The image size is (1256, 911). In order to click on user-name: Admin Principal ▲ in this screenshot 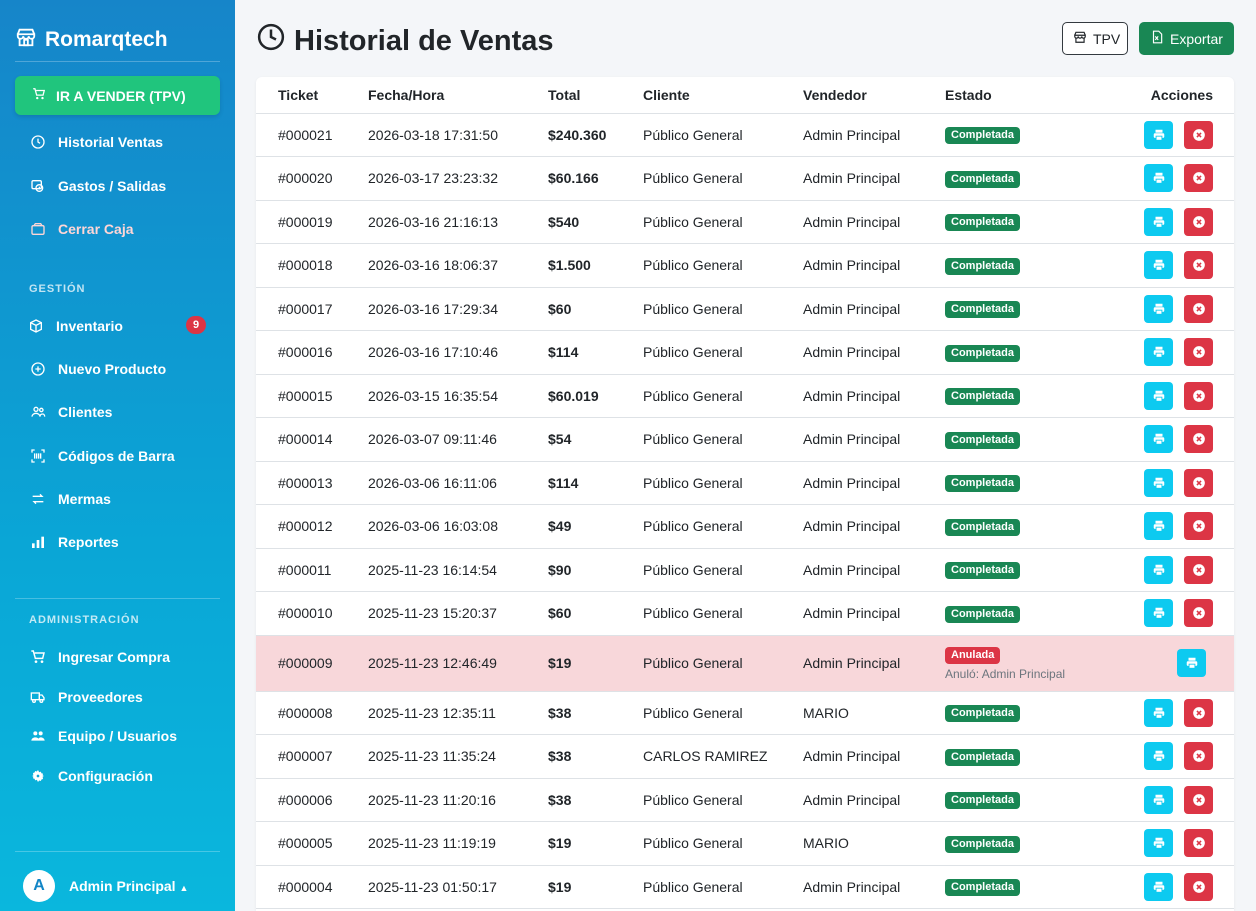, I will do `click(129, 886)`.